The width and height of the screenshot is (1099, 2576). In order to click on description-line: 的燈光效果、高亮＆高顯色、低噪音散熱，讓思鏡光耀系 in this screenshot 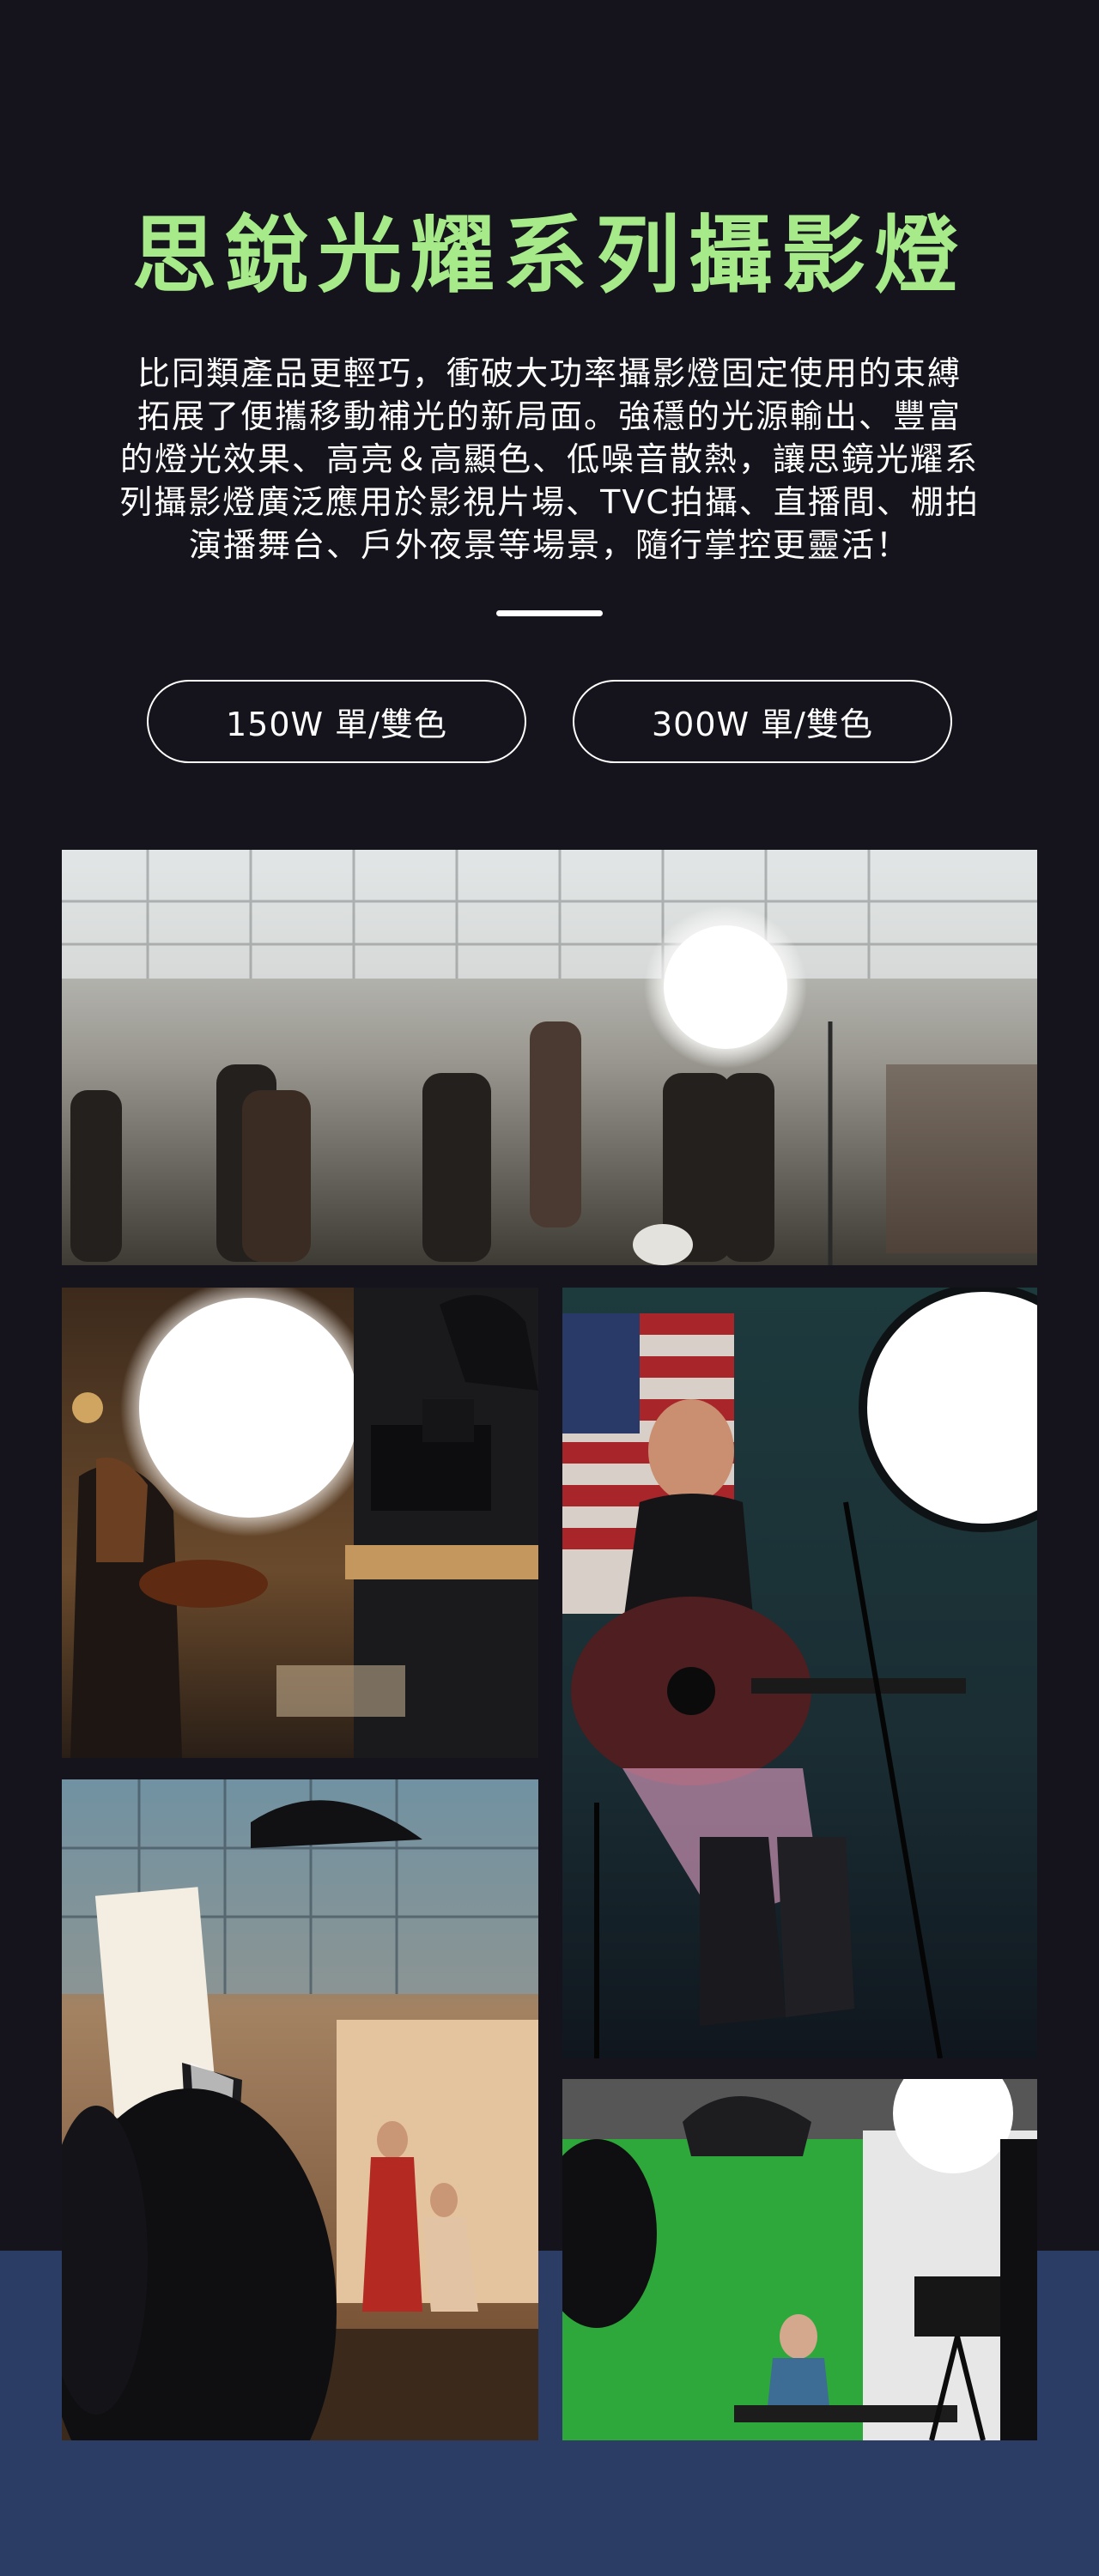, I will do `click(549, 459)`.